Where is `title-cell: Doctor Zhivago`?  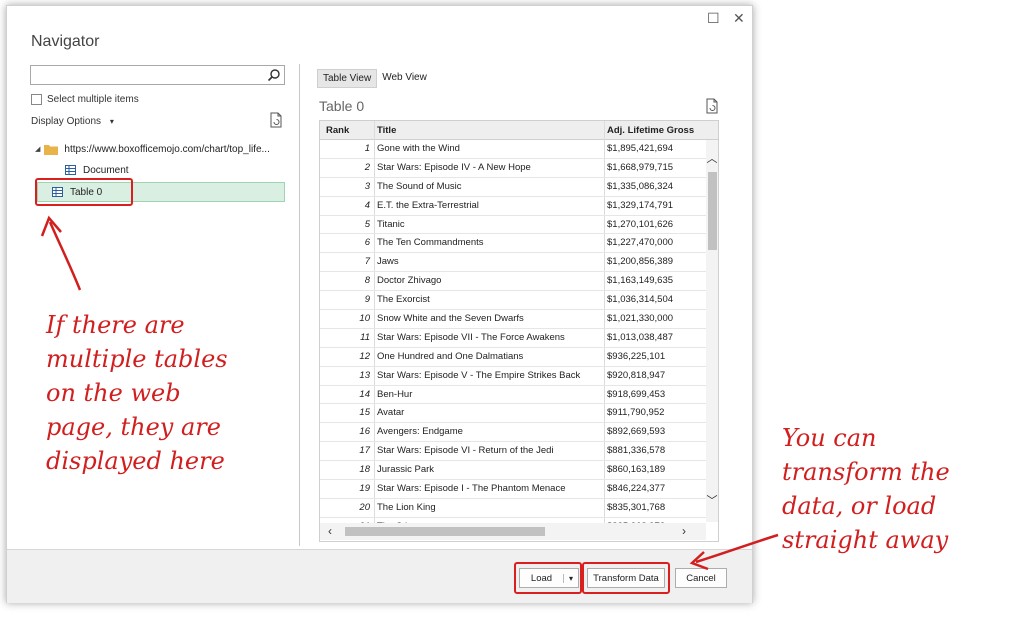
title-cell: Doctor Zhivago is located at coordinates (409, 281).